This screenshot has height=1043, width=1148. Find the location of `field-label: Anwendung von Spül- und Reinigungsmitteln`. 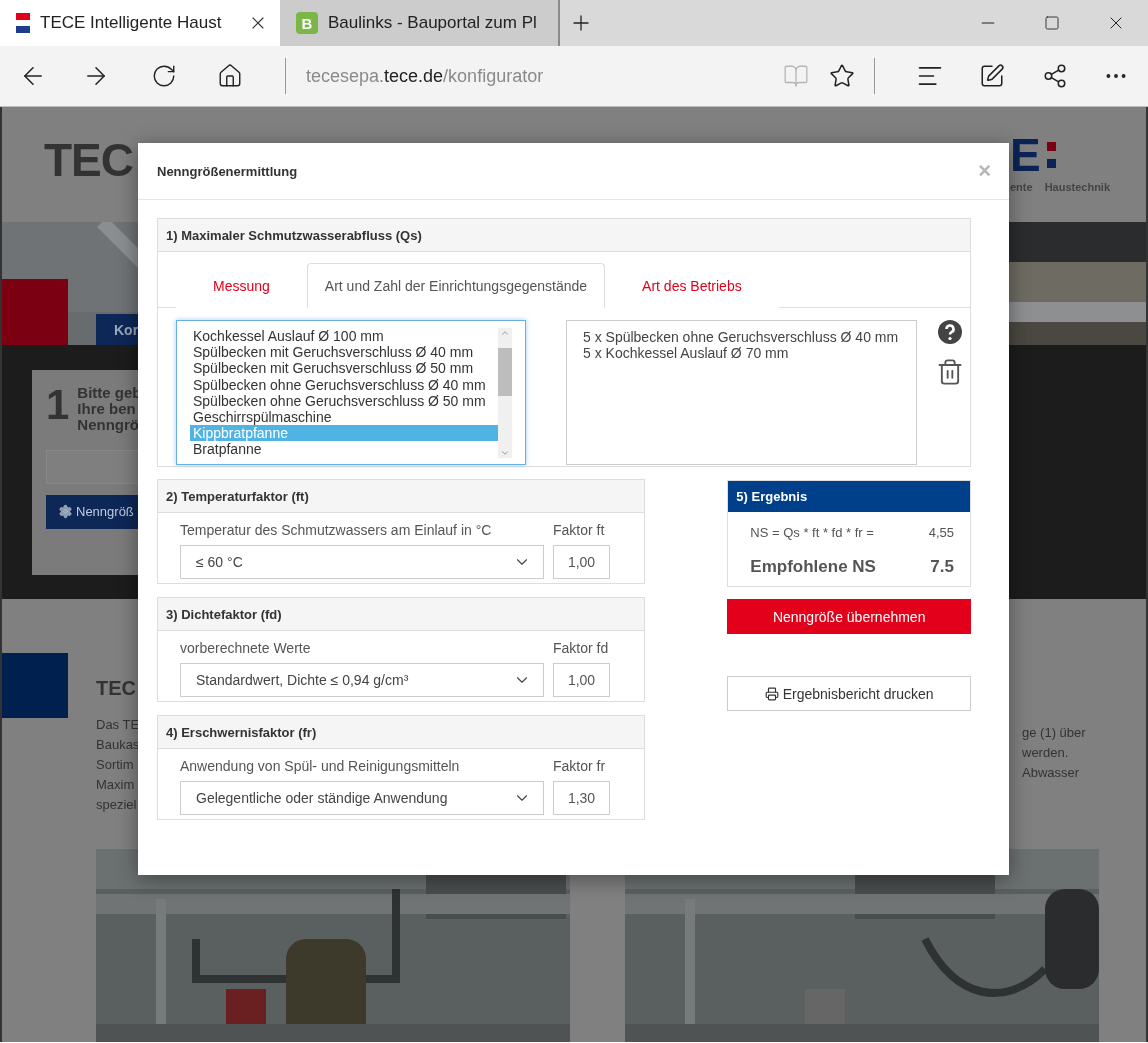

field-label: Anwendung von Spül- und Reinigungsmitteln is located at coordinates (320, 766).